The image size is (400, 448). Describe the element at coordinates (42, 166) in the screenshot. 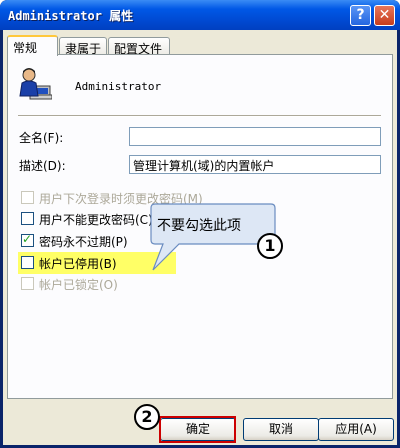

I see `description-label: 描述(D):` at that location.